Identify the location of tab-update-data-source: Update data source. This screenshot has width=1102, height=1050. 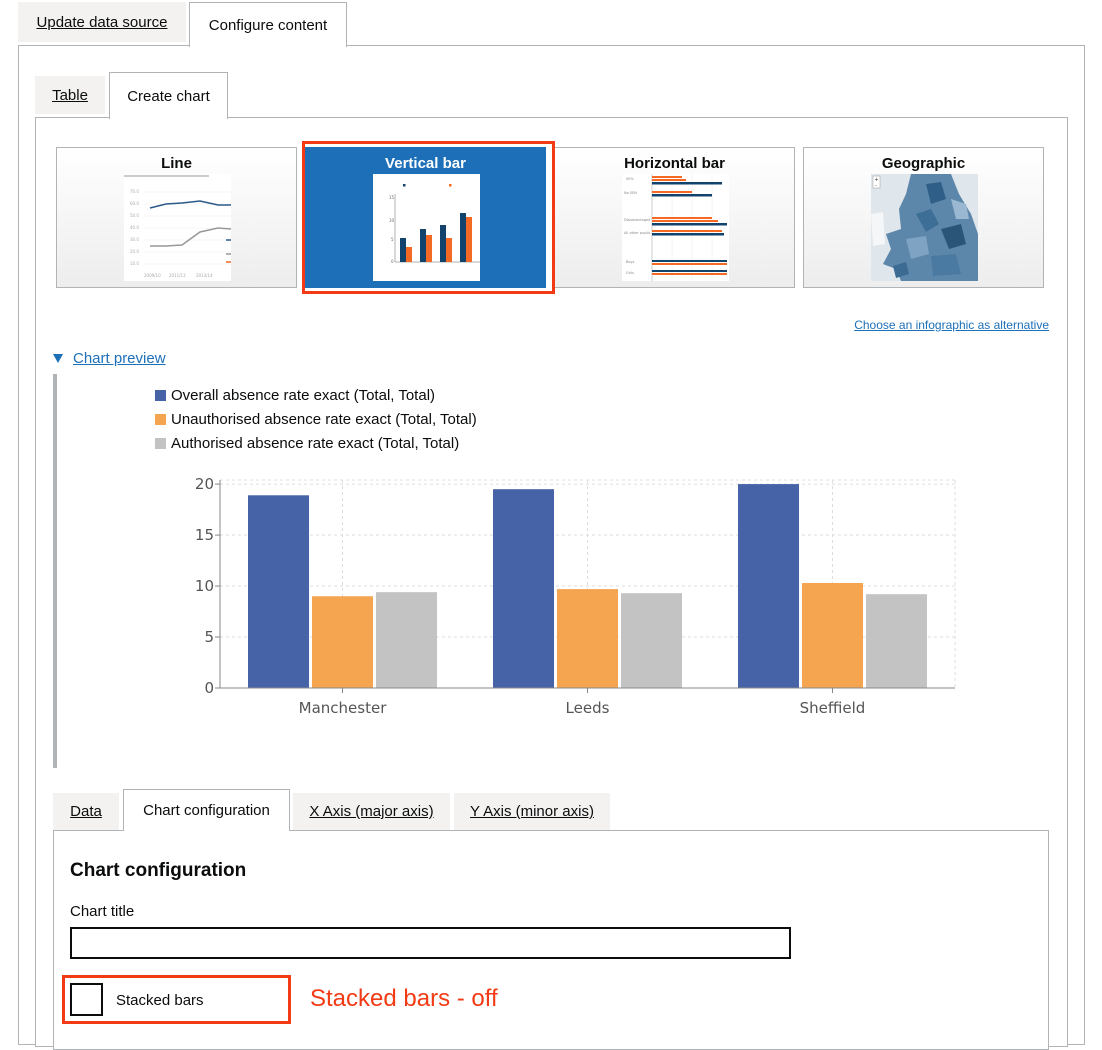
(102, 22).